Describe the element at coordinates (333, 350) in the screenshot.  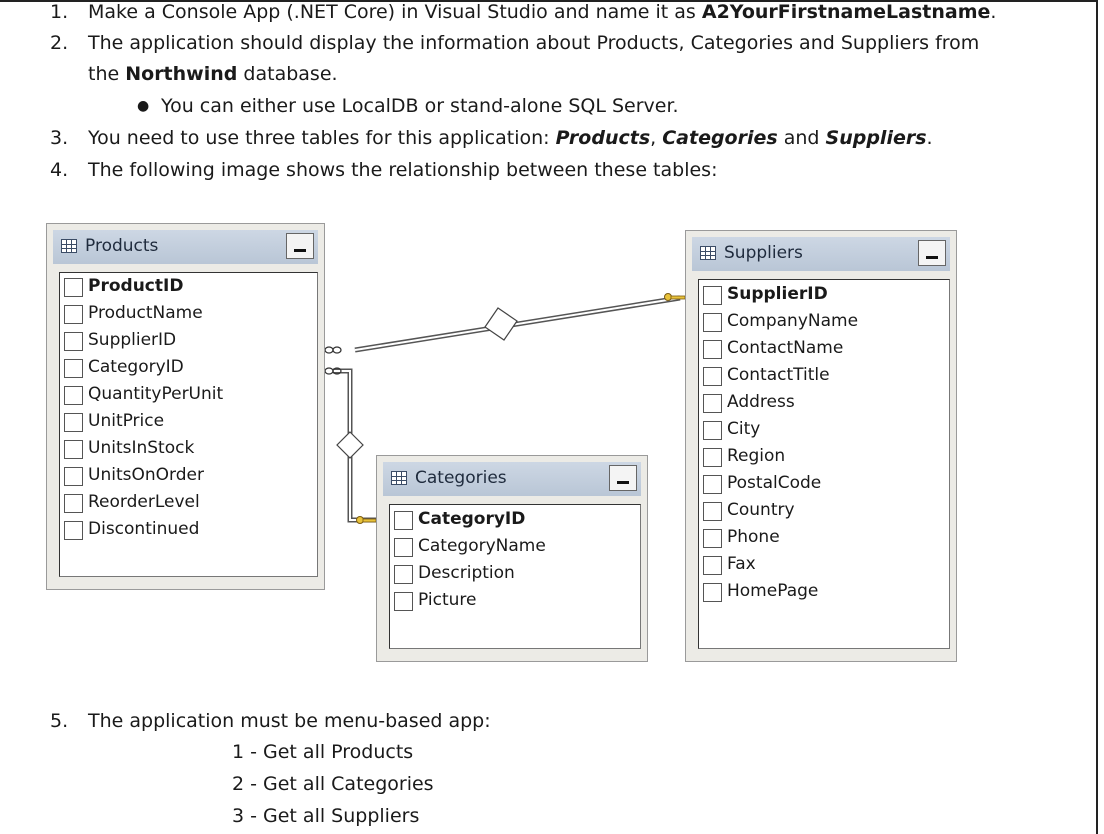
I see `infinity-end-icon` at that location.